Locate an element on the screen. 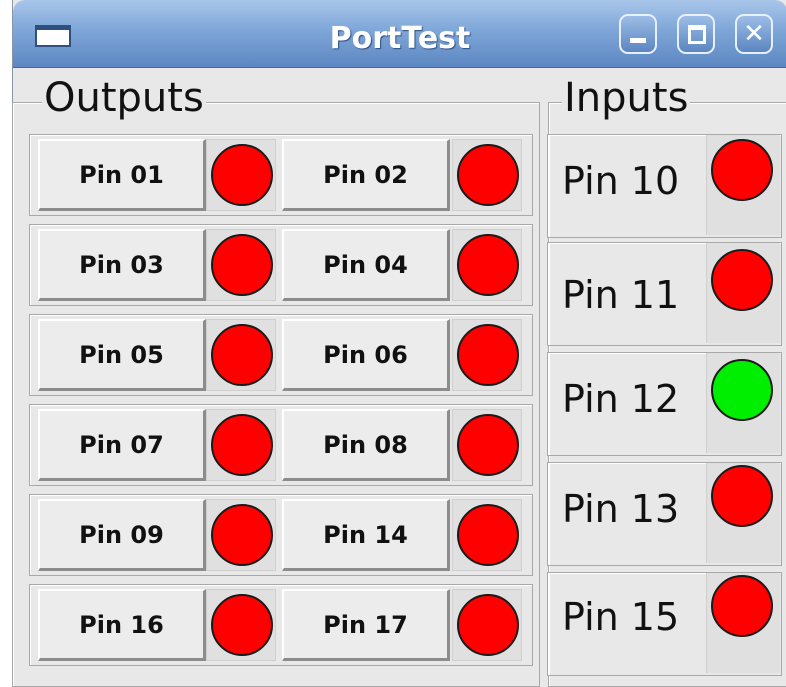  input-pin-label: Pin 15 is located at coordinates (621, 617).